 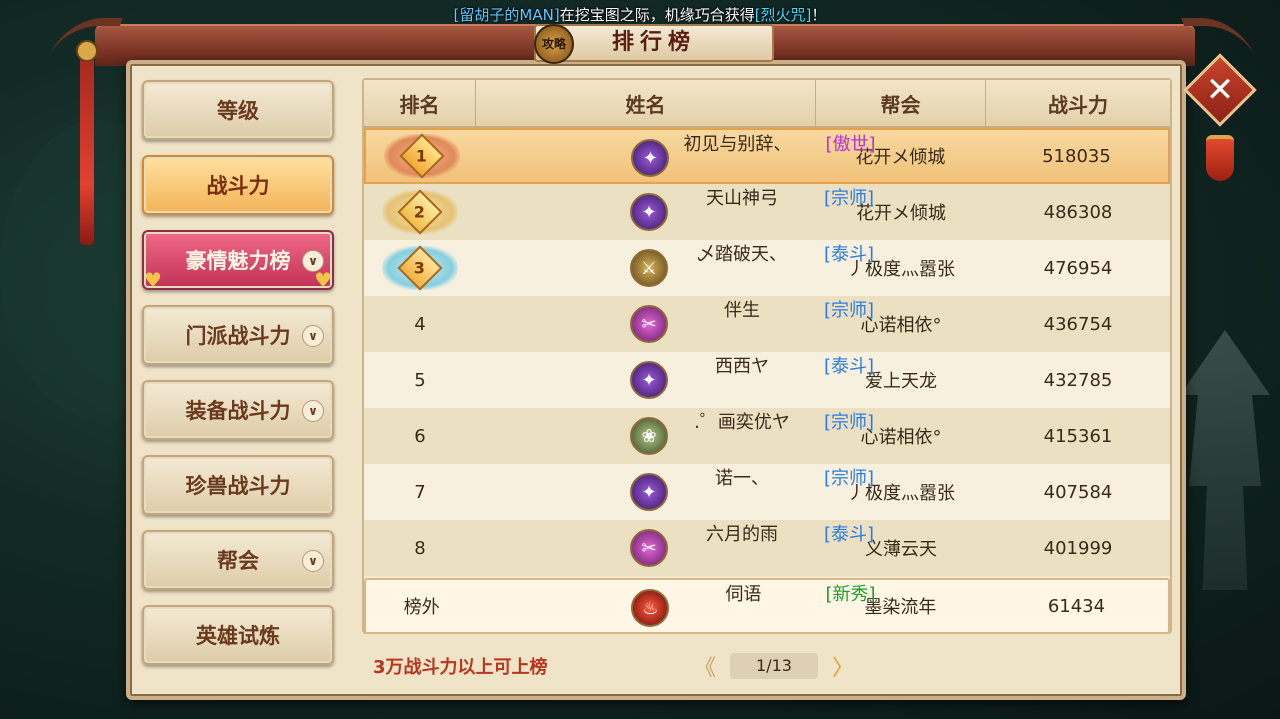 I want to click on self-ranking-row: 榜外 ♨ 伺语 [新秀] 墨染流年 61434, so click(x=767, y=606).